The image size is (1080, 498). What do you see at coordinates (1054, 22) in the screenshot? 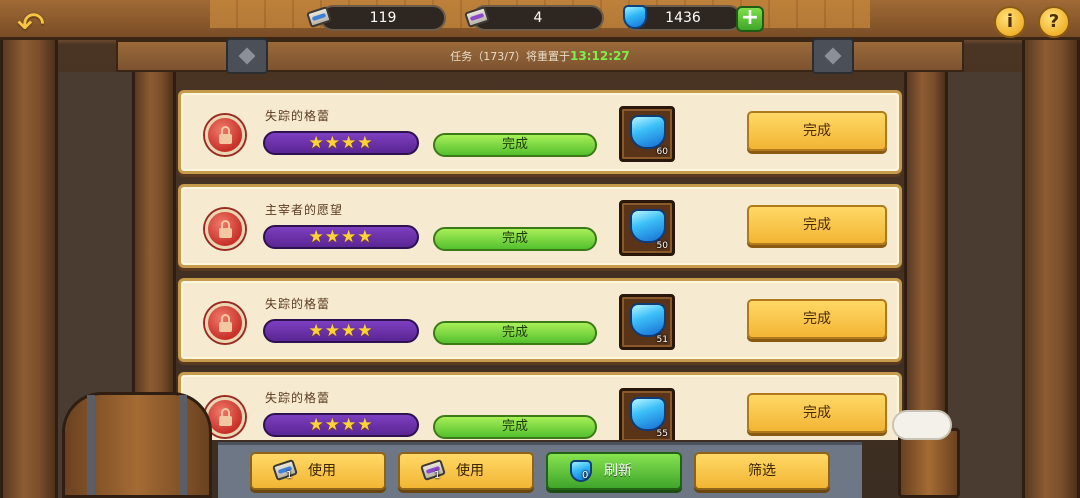
I see `help-button: ?` at bounding box center [1054, 22].